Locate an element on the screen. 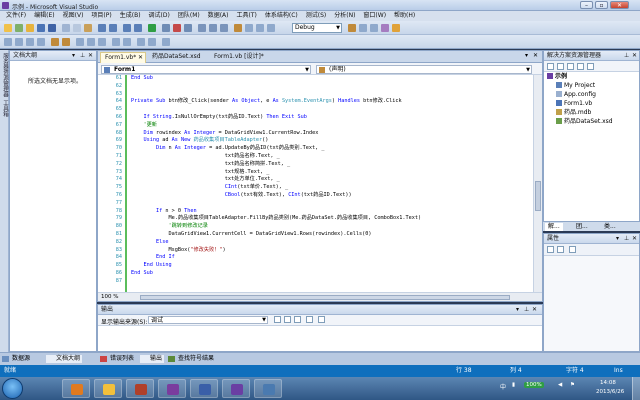 This screenshot has width=640, height=400. tree-item-database: 药品.mdb is located at coordinates (591, 112).